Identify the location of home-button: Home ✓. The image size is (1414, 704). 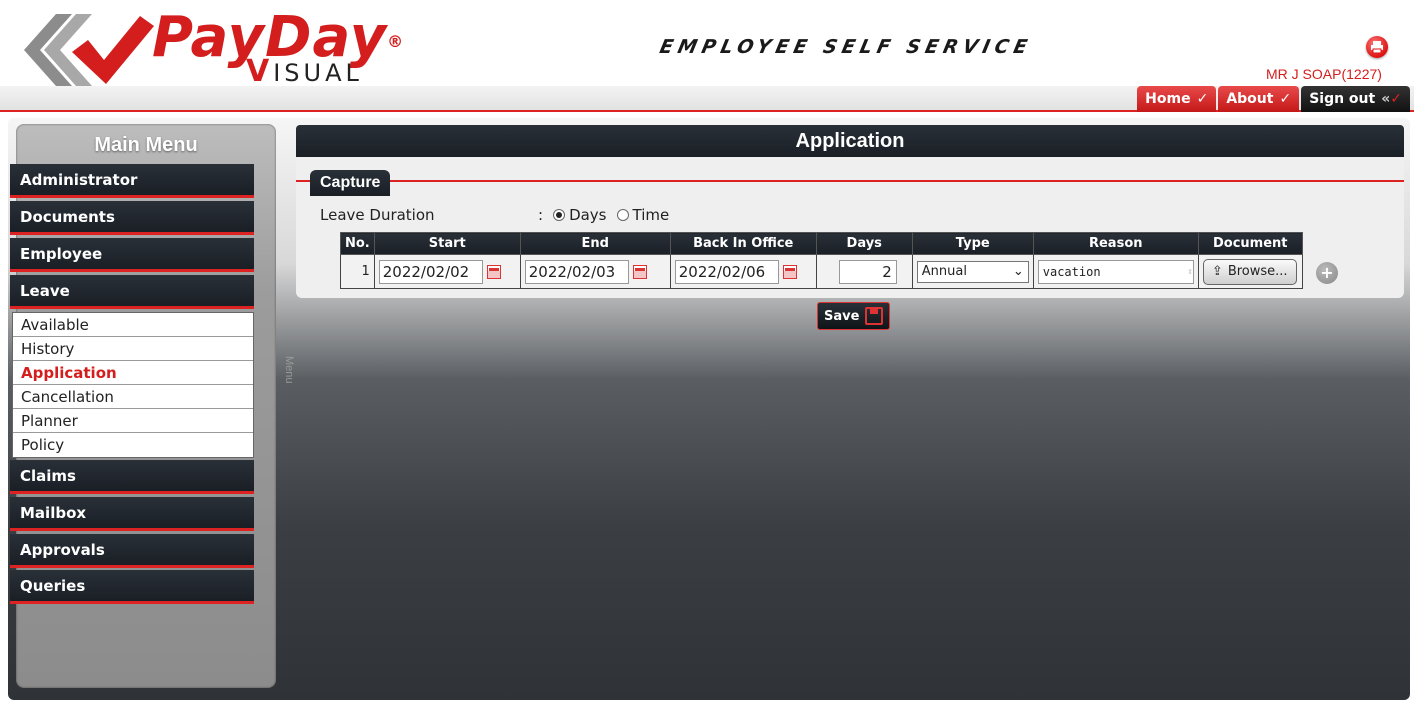
(1177, 99).